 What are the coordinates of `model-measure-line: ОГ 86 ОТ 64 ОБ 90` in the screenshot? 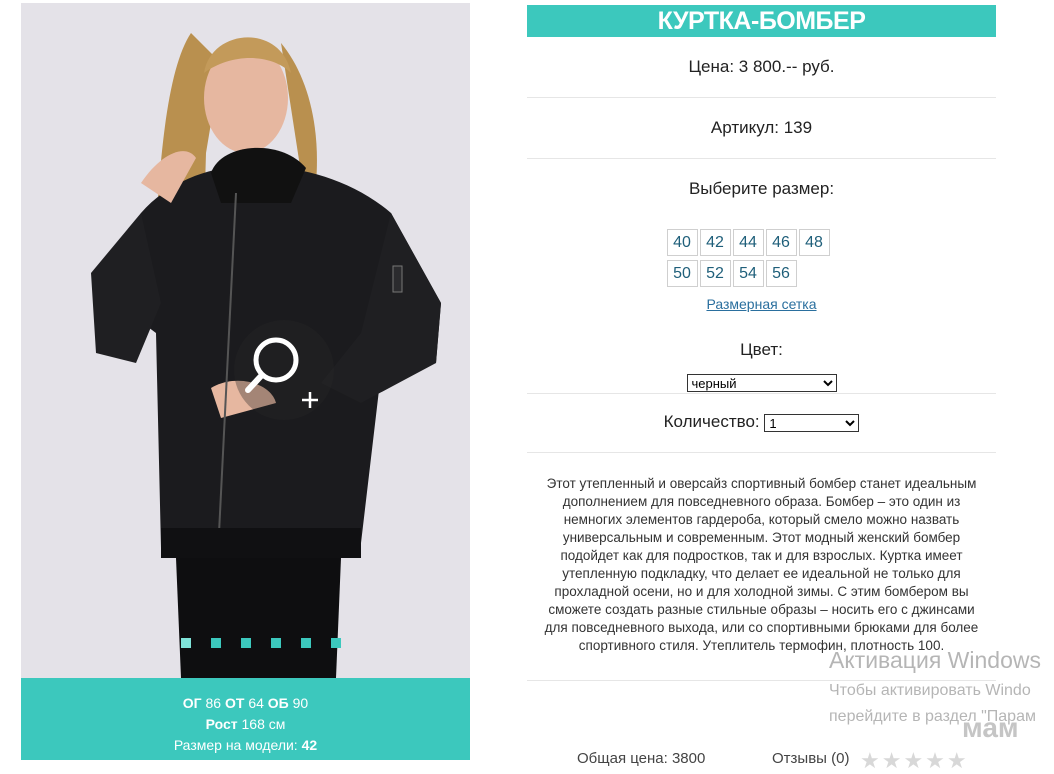 It's located at (245, 703).